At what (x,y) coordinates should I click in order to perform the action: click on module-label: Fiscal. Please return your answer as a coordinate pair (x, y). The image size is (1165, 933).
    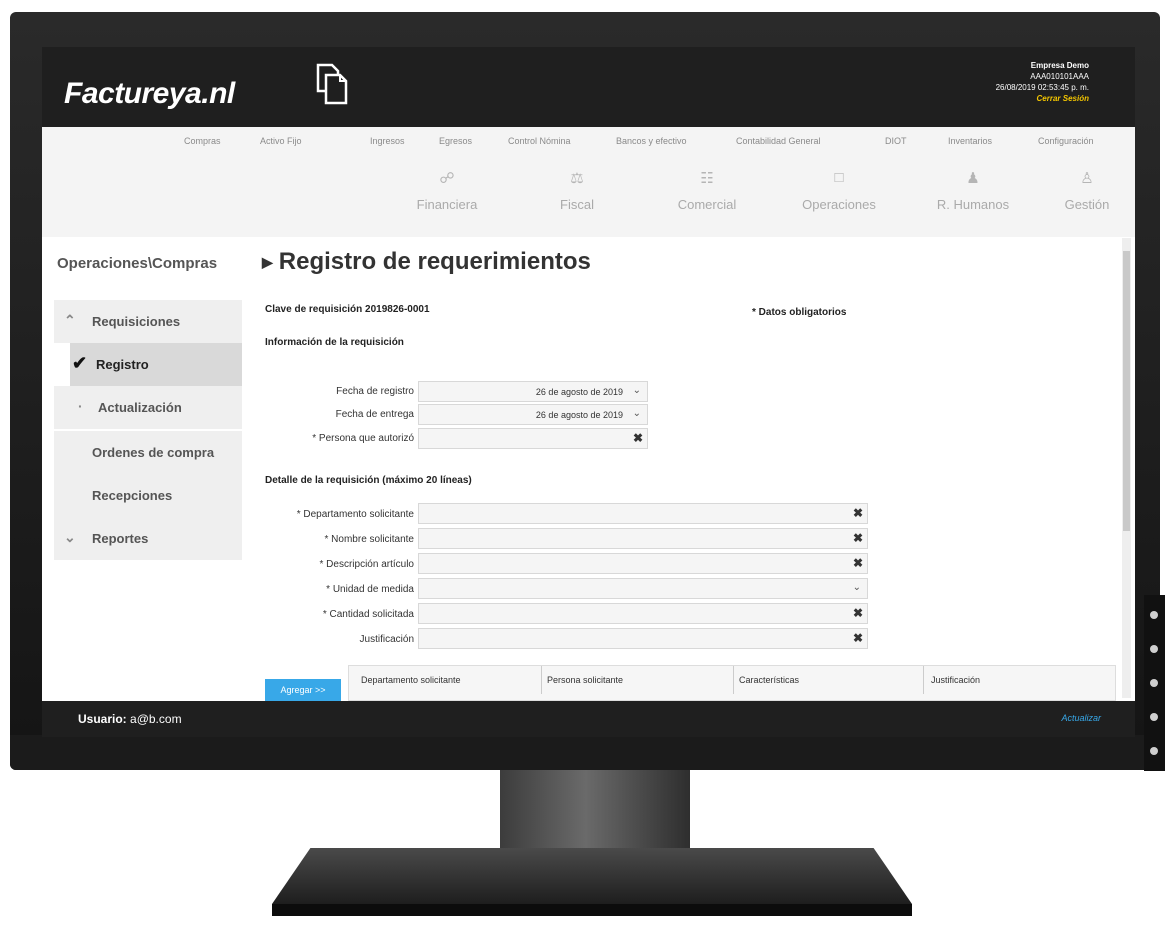
    Looking at the image, I should click on (577, 204).